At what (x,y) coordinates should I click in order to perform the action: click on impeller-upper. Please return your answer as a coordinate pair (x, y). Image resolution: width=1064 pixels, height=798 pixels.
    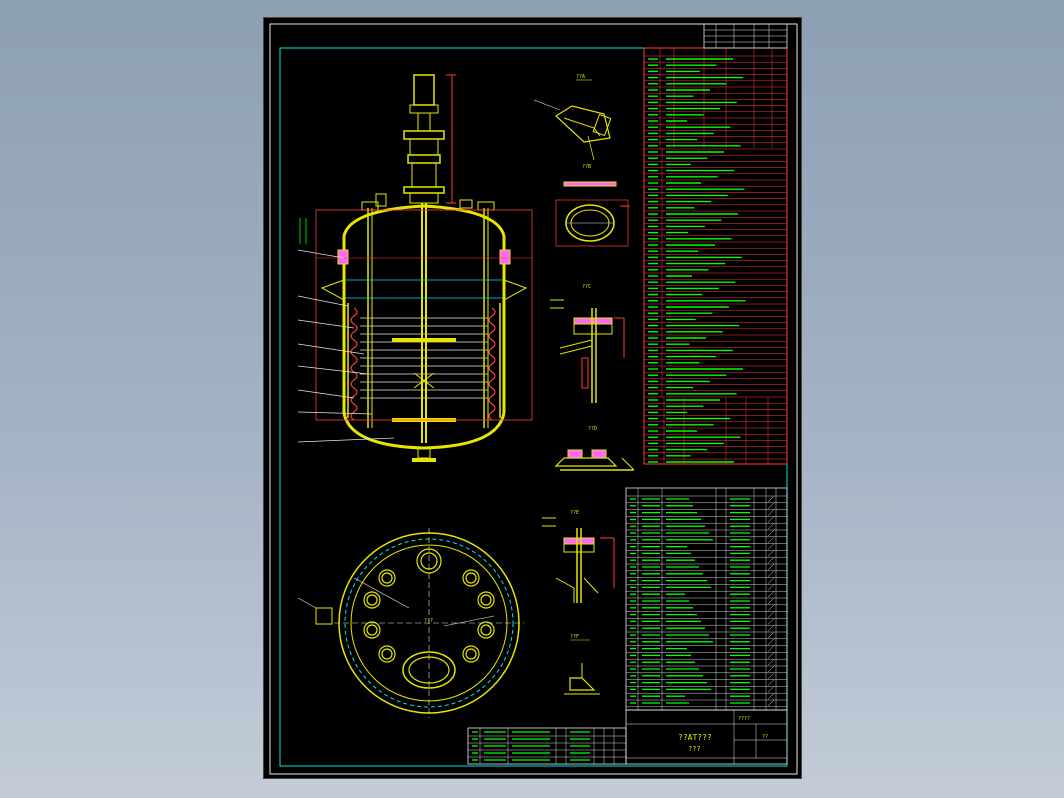
    Looking at the image, I should click on (424, 340).